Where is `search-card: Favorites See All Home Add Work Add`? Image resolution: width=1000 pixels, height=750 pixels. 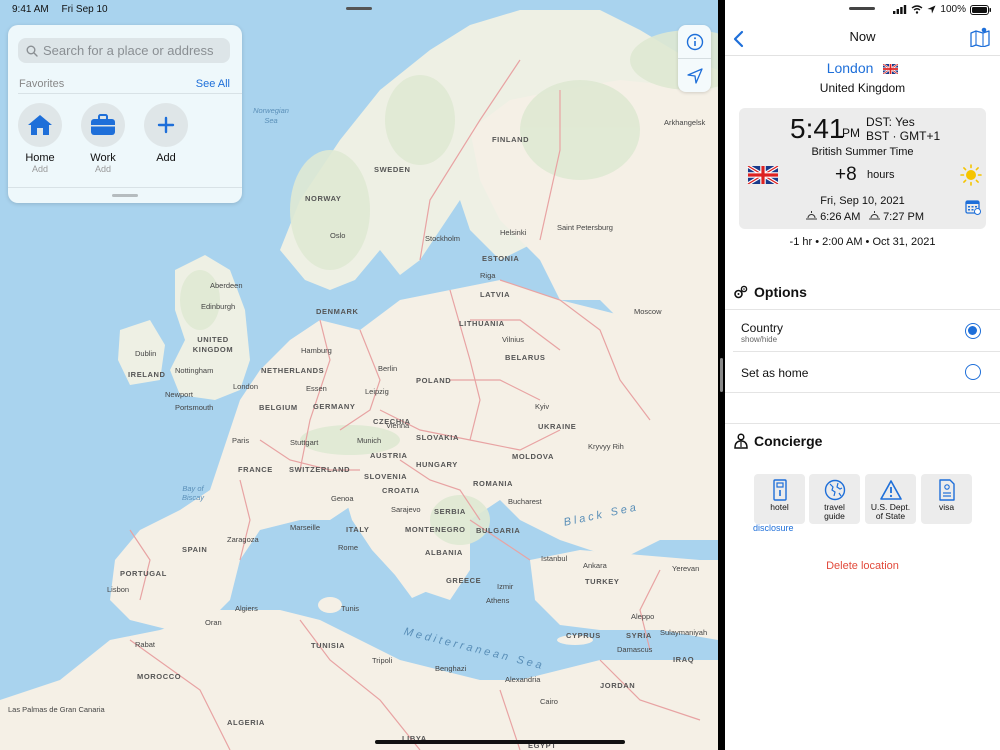
search-card: Favorites See All Home Add Work Add is located at coordinates (125, 114).